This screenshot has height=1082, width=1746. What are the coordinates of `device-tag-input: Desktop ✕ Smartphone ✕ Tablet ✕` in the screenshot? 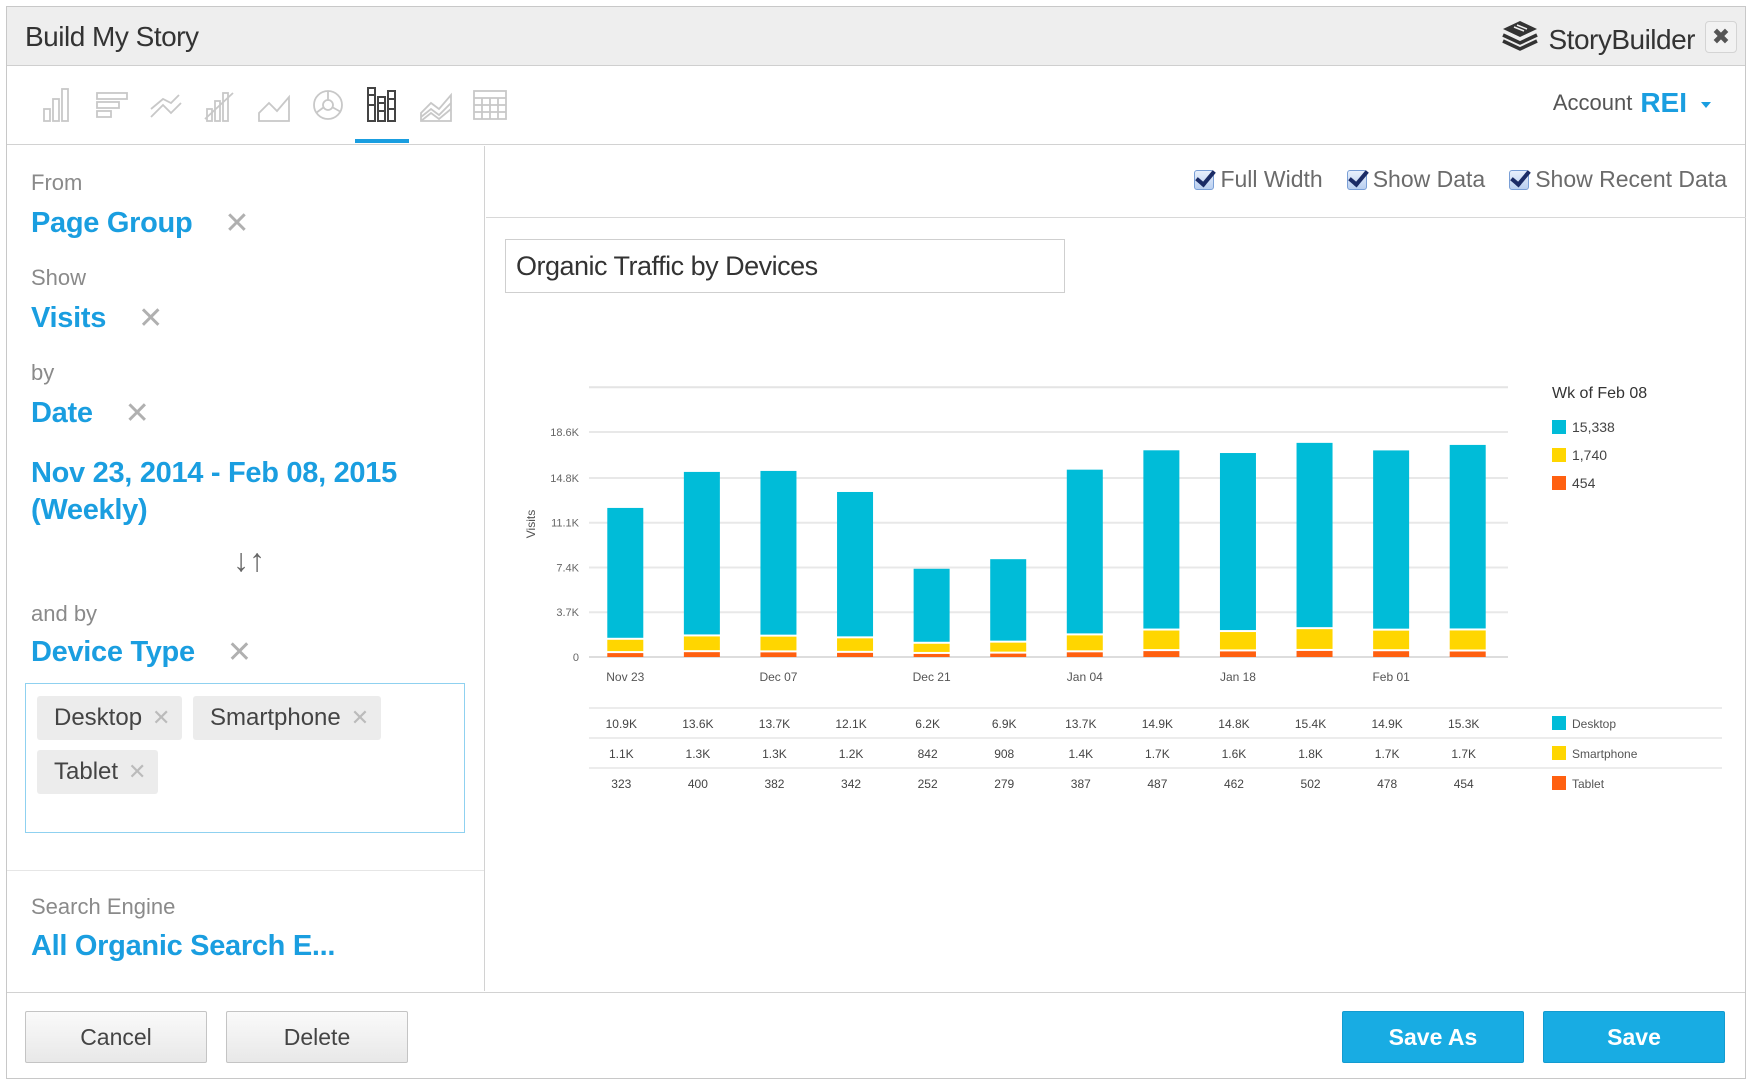 It's located at (245, 758).